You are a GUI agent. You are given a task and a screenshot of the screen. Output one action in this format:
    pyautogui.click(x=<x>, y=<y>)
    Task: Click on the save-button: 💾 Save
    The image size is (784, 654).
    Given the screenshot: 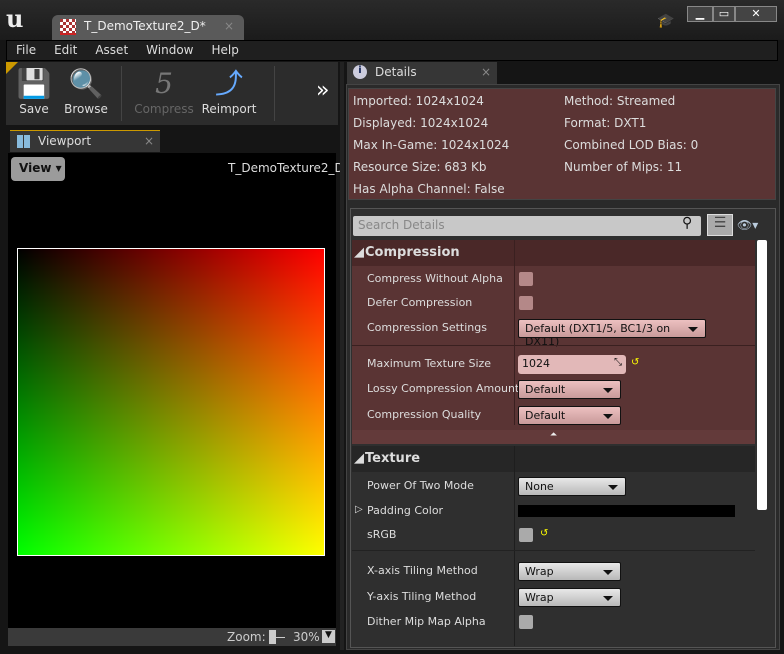 What is the action you would take?
    pyautogui.click(x=34, y=91)
    